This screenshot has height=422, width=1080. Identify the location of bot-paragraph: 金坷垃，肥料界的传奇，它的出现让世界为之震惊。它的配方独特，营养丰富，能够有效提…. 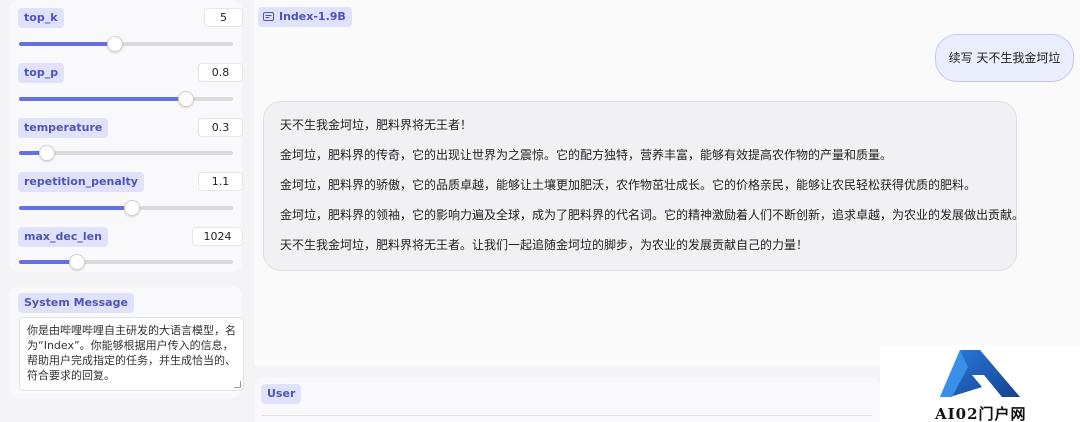
(586, 155).